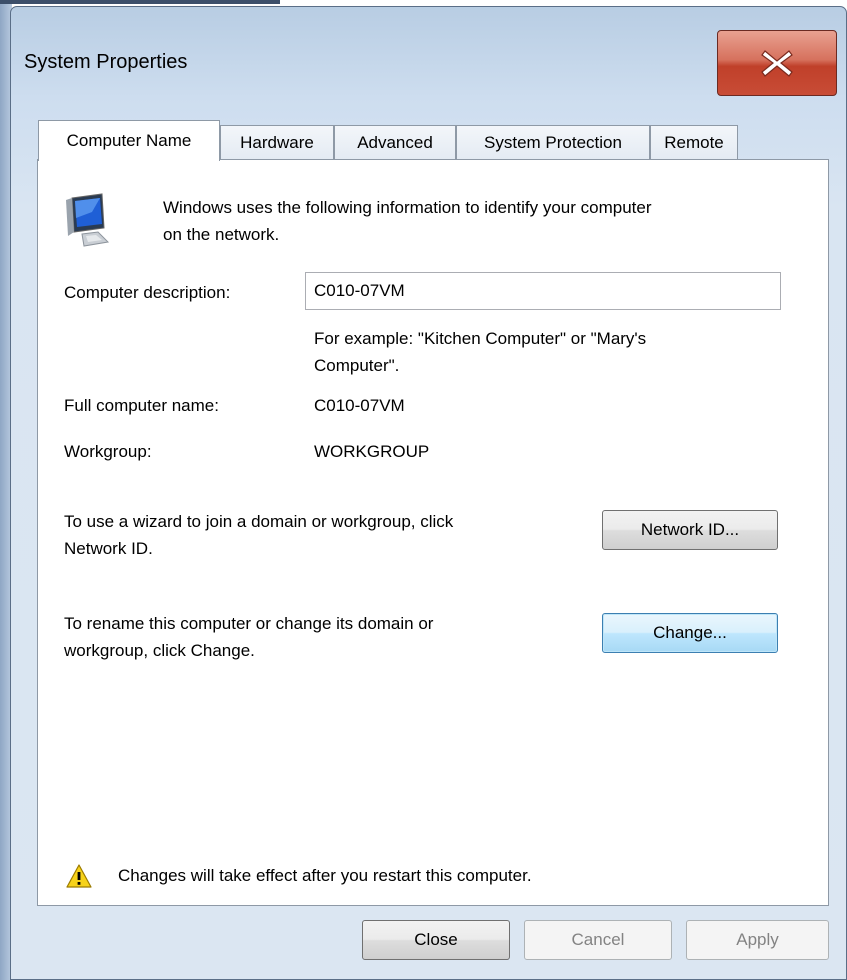  Describe the element at coordinates (147, 292) in the screenshot. I see `computer-description-label: Computer description:` at that location.